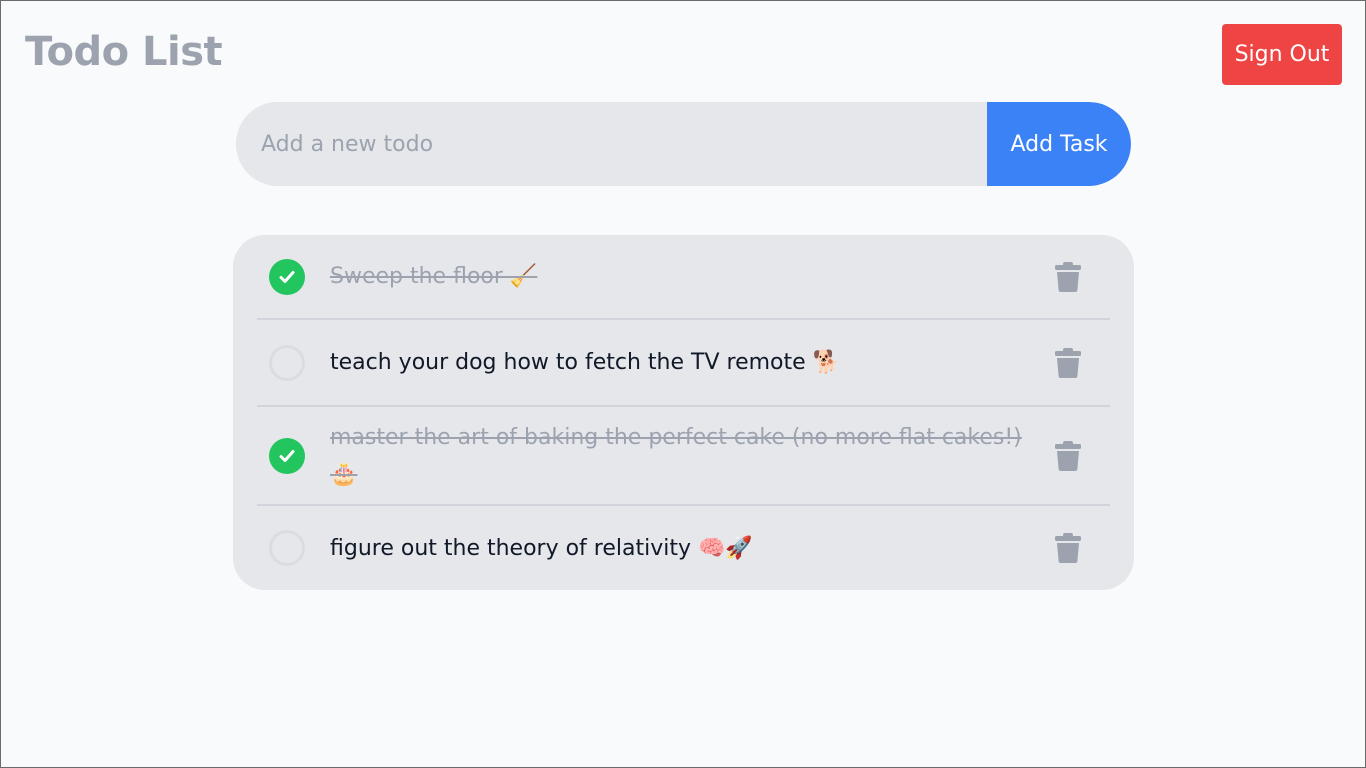 The height and width of the screenshot is (768, 1366). I want to click on new-todo-input, so click(611, 144).